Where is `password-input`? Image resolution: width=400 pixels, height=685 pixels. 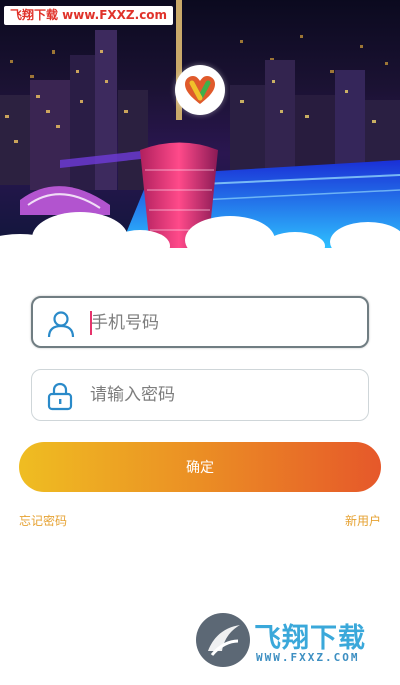 password-input is located at coordinates (220, 395).